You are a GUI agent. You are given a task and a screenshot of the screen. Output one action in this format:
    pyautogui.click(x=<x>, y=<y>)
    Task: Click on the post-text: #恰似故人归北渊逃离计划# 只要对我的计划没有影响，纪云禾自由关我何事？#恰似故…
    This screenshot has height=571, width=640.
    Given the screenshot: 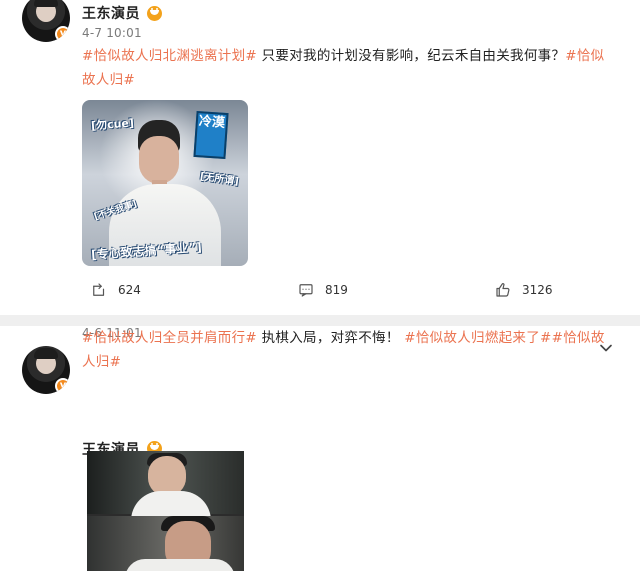 What is the action you would take?
    pyautogui.click(x=349, y=68)
    